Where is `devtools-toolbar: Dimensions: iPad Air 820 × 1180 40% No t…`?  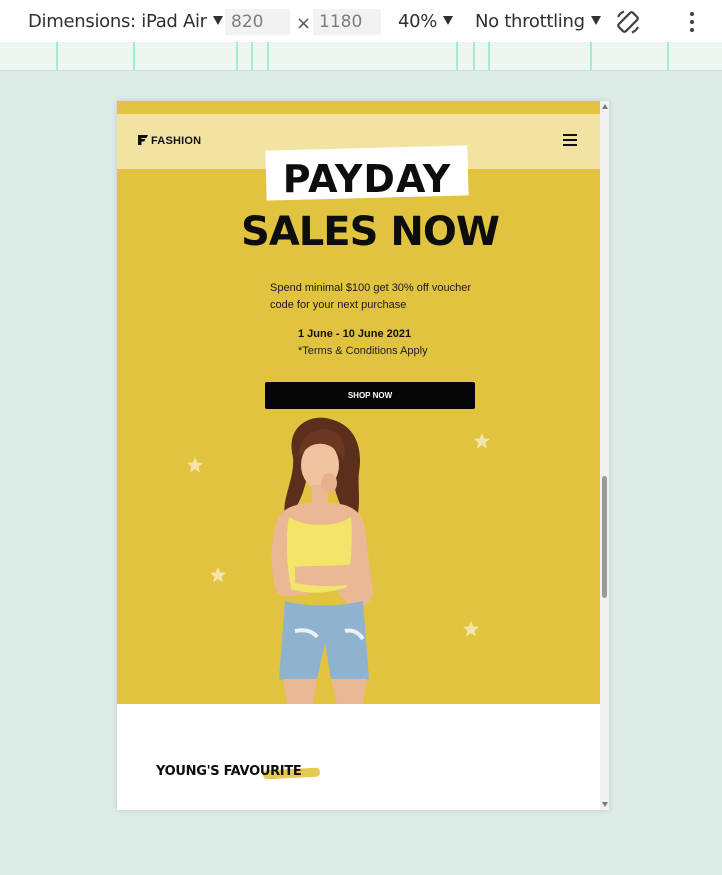 devtools-toolbar: Dimensions: iPad Air 820 × 1180 40% No t… is located at coordinates (361, 21).